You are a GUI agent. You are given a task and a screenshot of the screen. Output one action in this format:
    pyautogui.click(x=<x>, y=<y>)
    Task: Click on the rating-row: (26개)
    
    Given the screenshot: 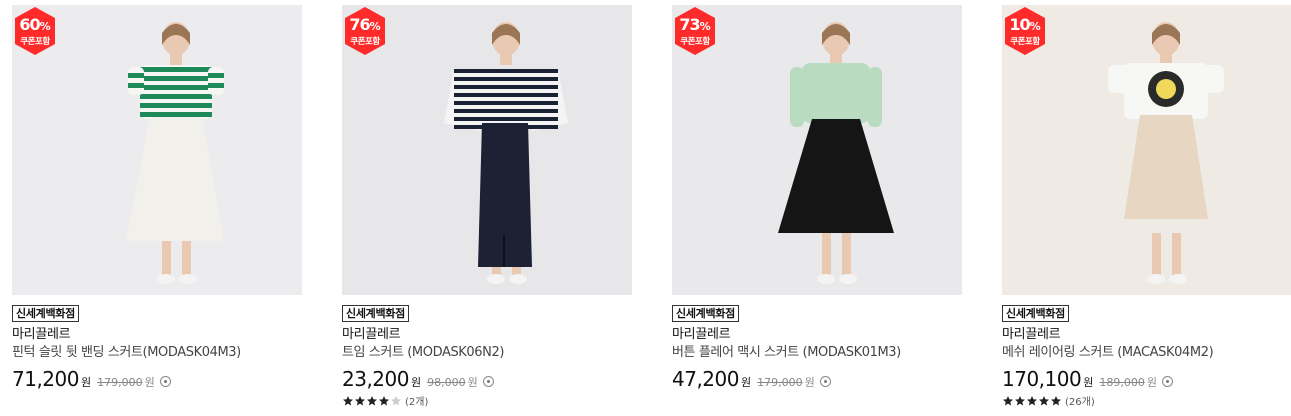 What is the action you would take?
    pyautogui.click(x=1146, y=400)
    